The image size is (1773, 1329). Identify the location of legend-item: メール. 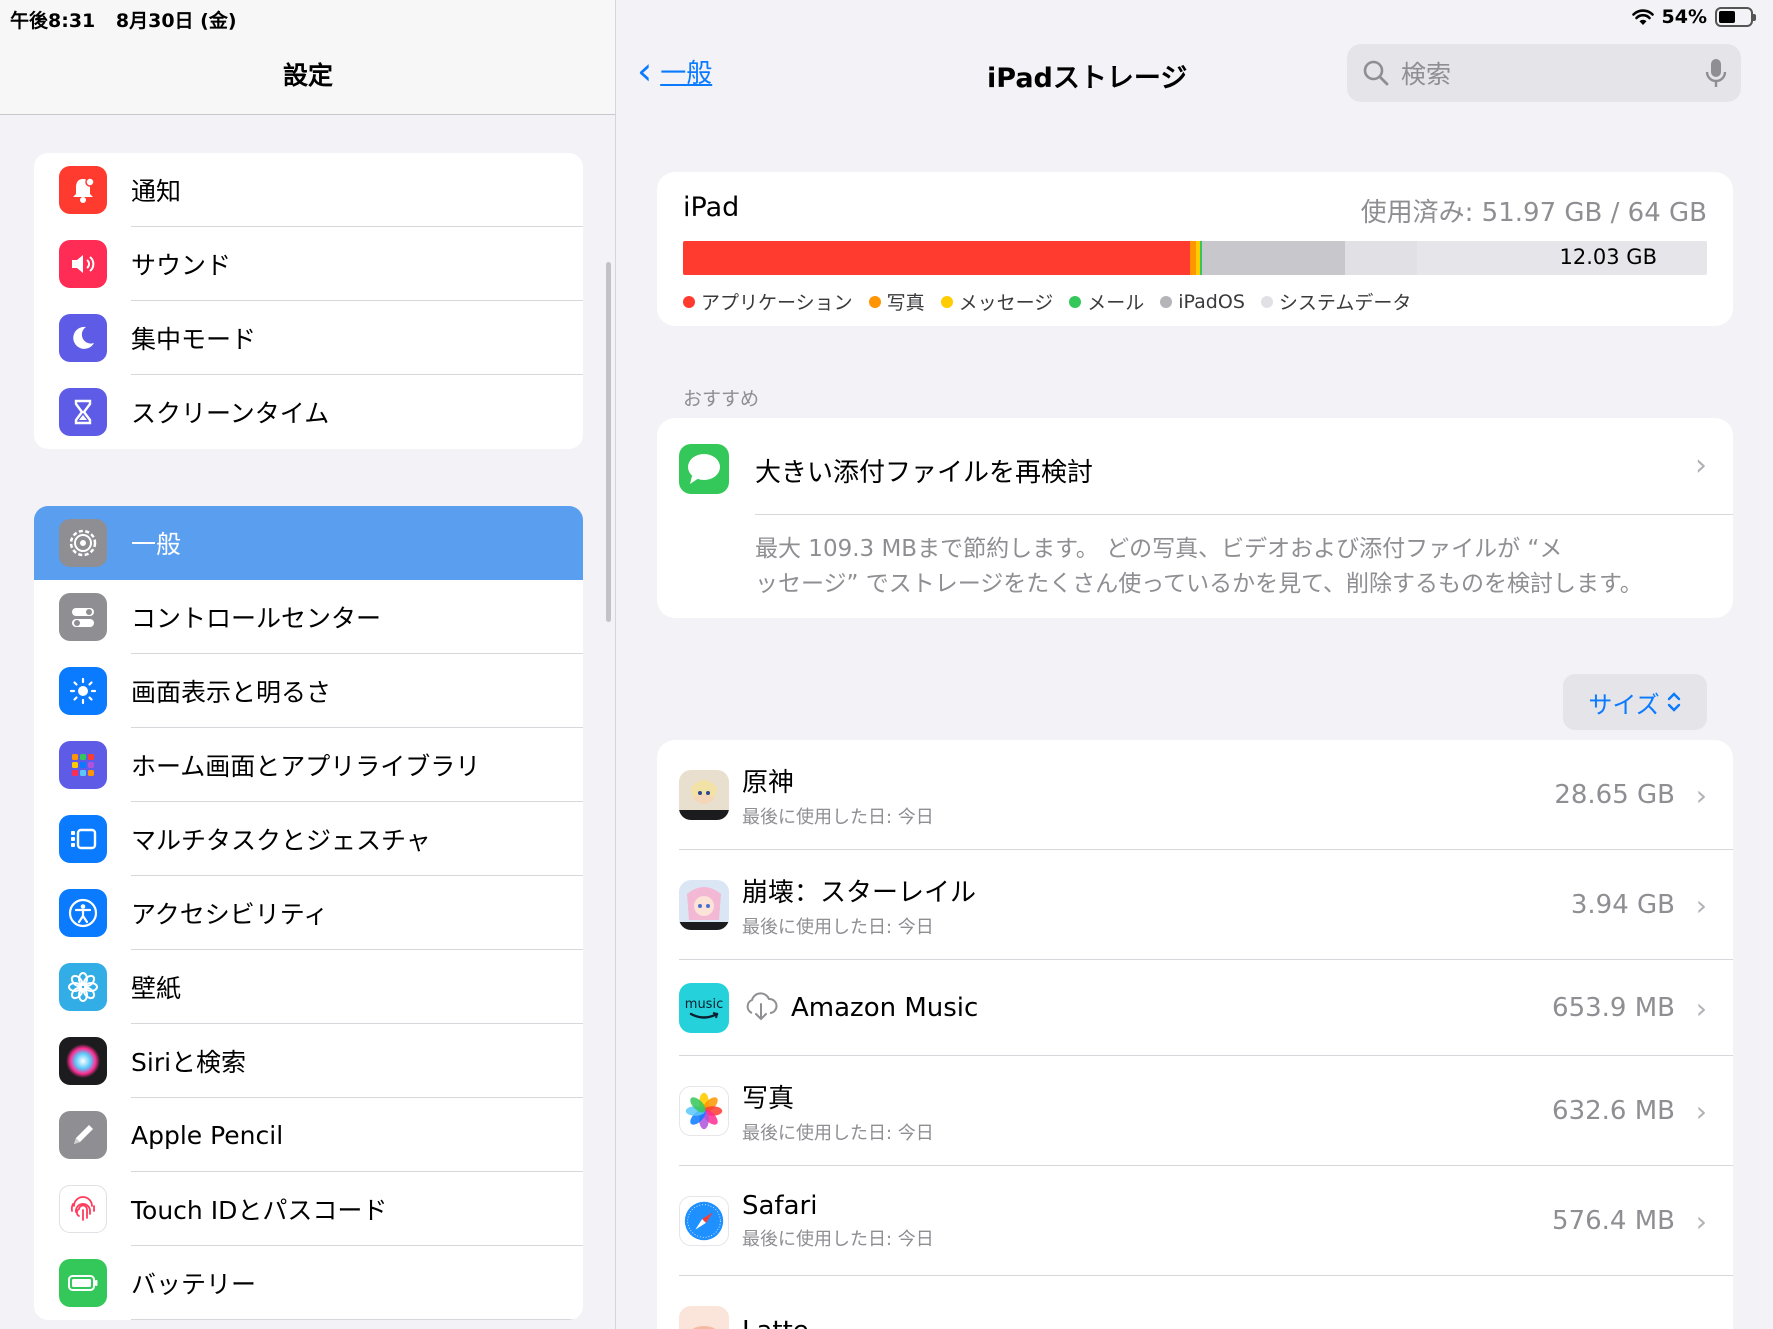
(1106, 301).